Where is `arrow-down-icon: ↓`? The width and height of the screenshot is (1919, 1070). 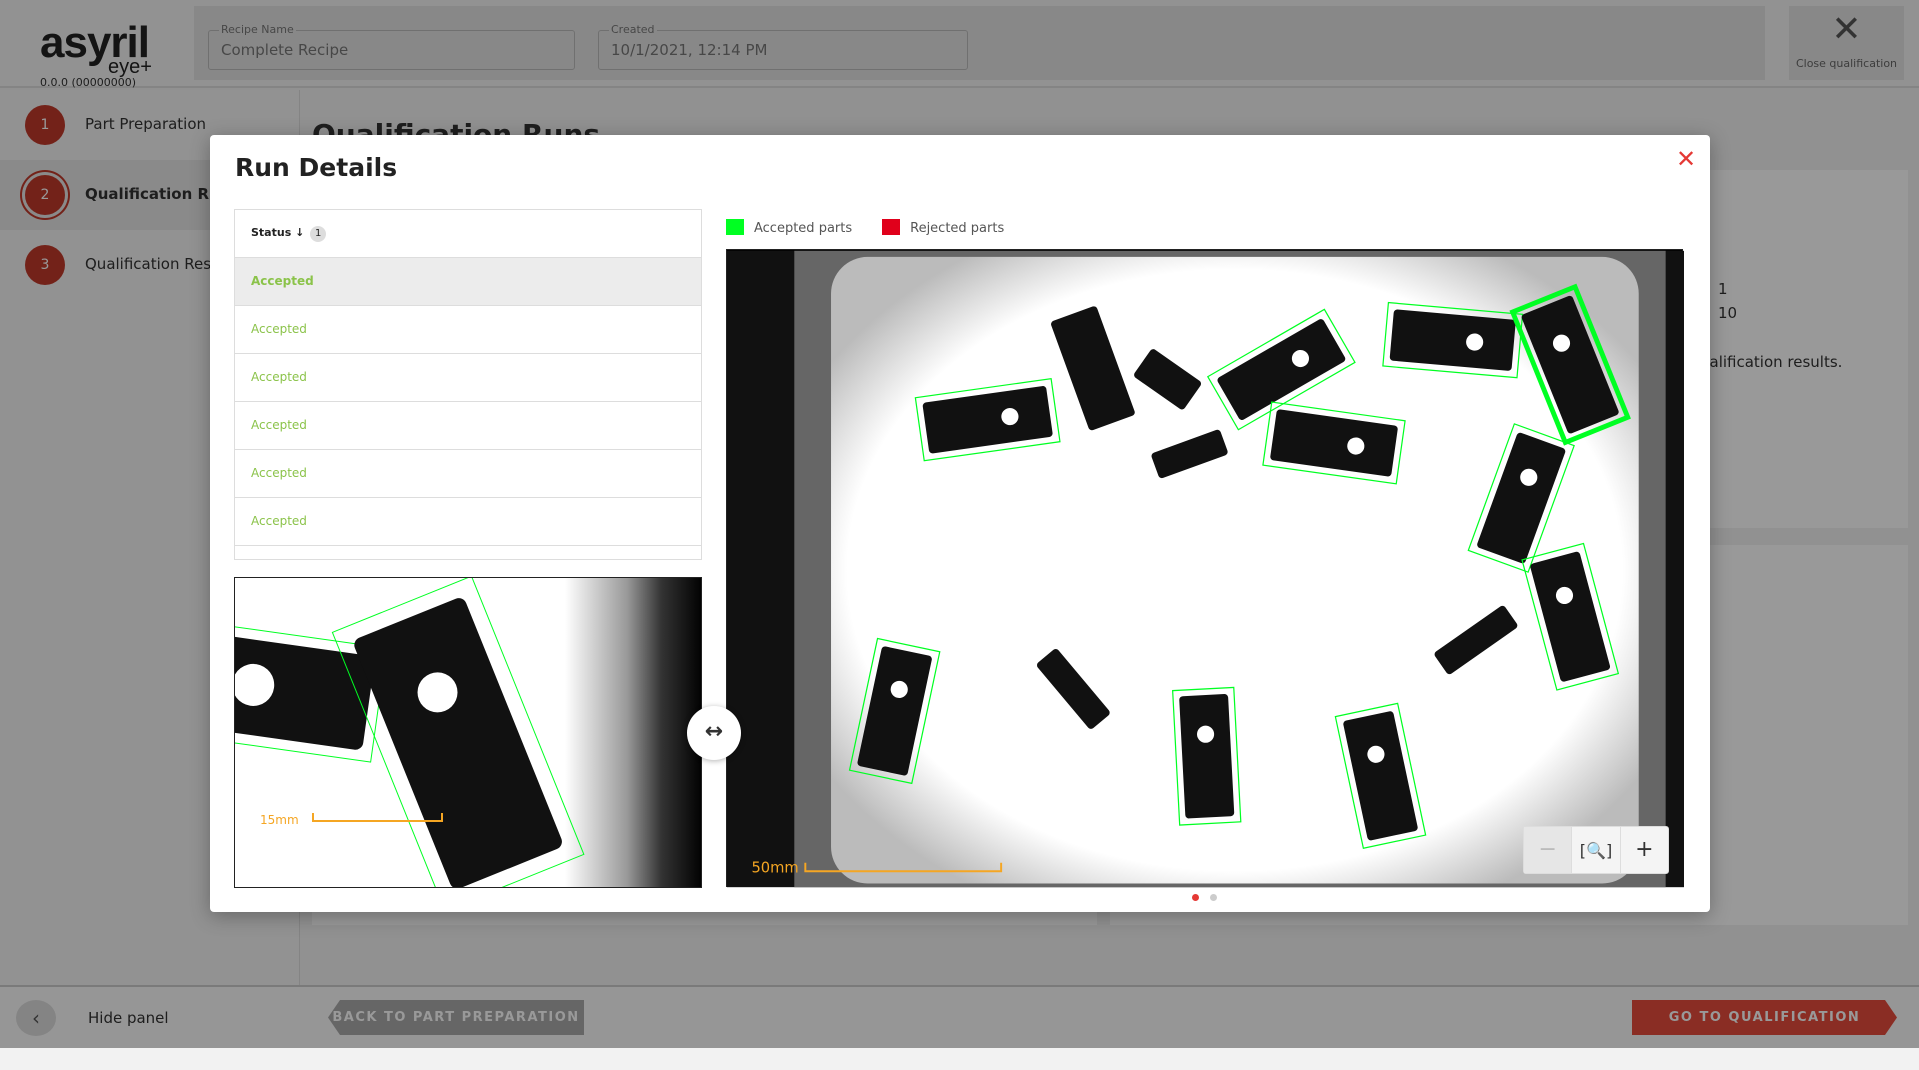 arrow-down-icon: ↓ is located at coordinates (300, 232).